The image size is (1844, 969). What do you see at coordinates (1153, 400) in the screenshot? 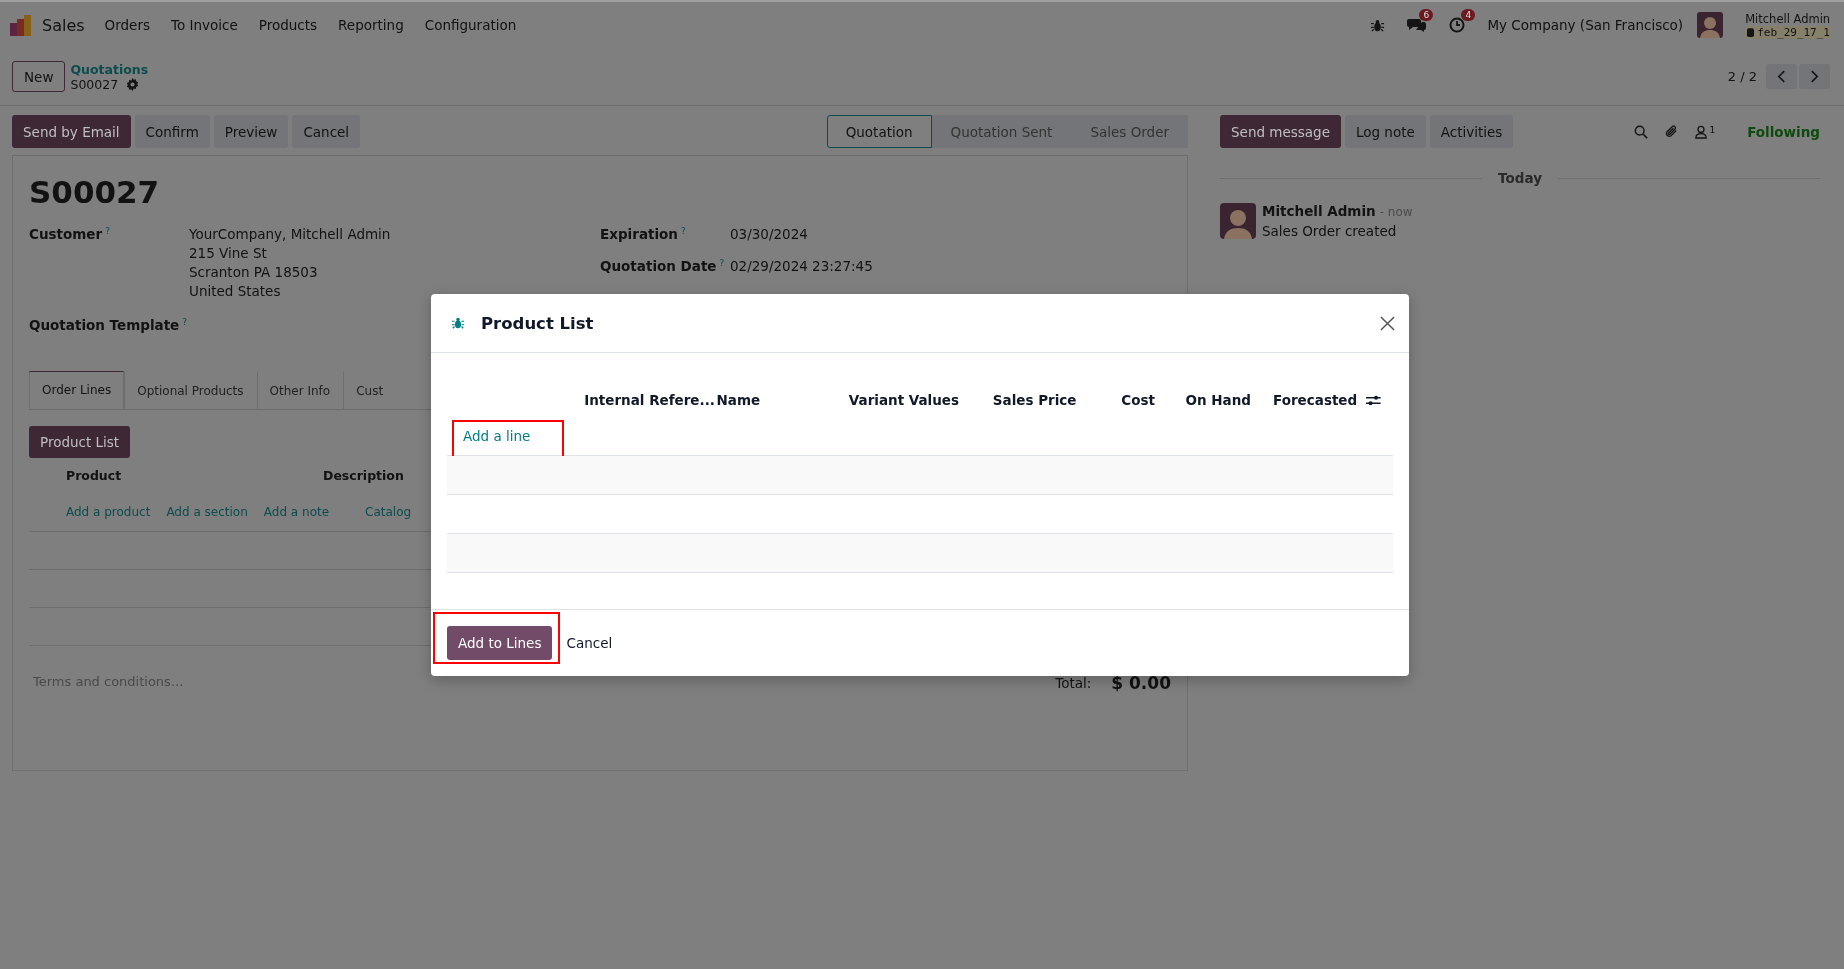
I see `column-header: Cost` at bounding box center [1153, 400].